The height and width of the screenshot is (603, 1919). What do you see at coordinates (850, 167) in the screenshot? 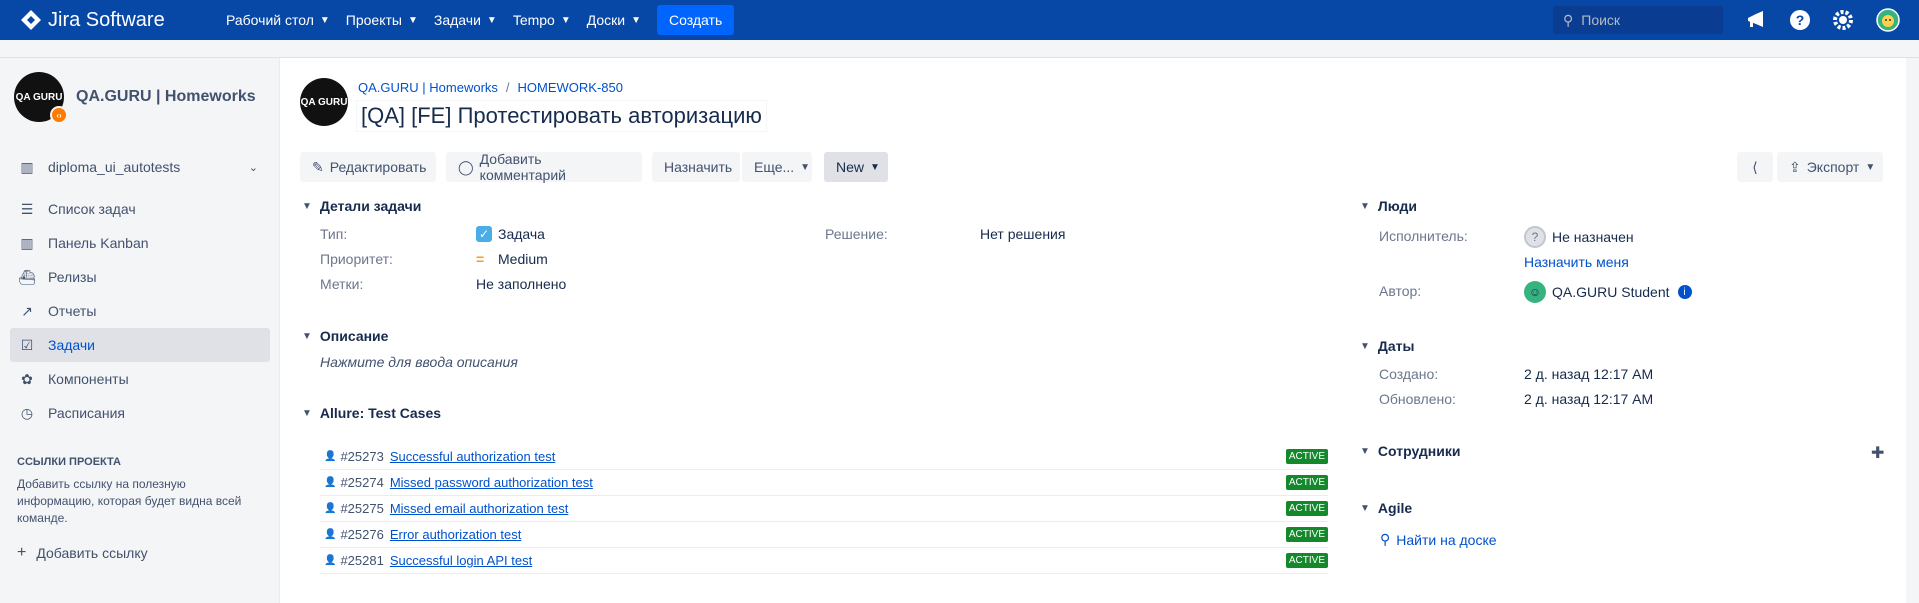
I see `status-button-label: New` at bounding box center [850, 167].